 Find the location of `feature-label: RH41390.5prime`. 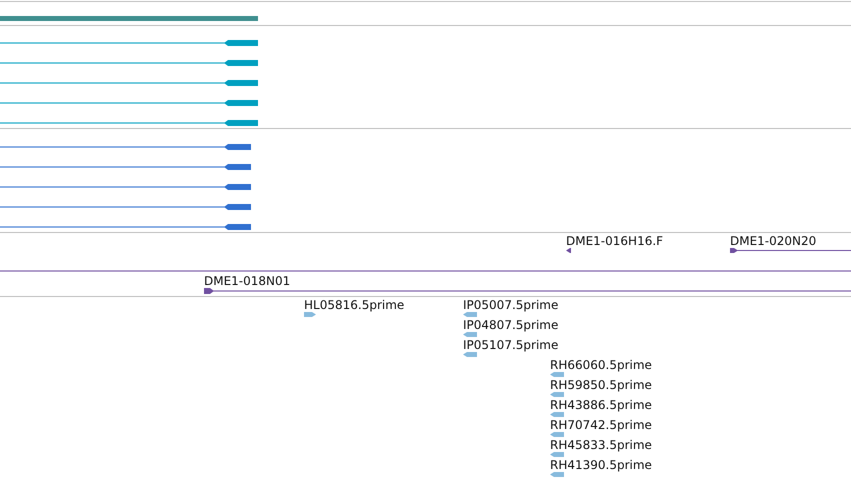

feature-label: RH41390.5prime is located at coordinates (601, 465).